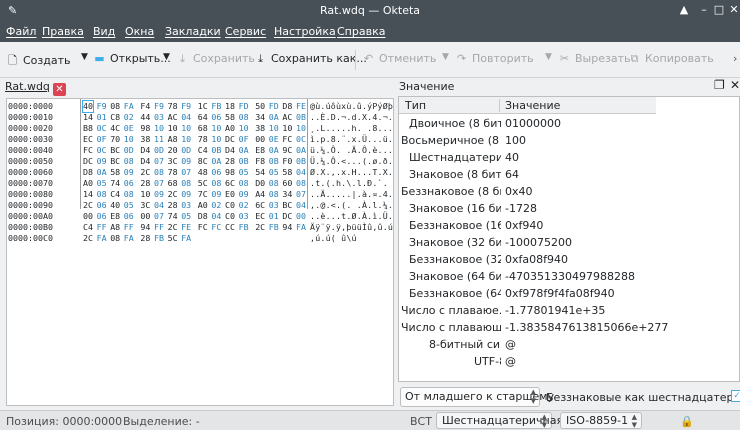 The height and width of the screenshot is (430, 740). Describe the element at coordinates (521, 208) in the screenshot. I see `value-cell: -1728` at that location.